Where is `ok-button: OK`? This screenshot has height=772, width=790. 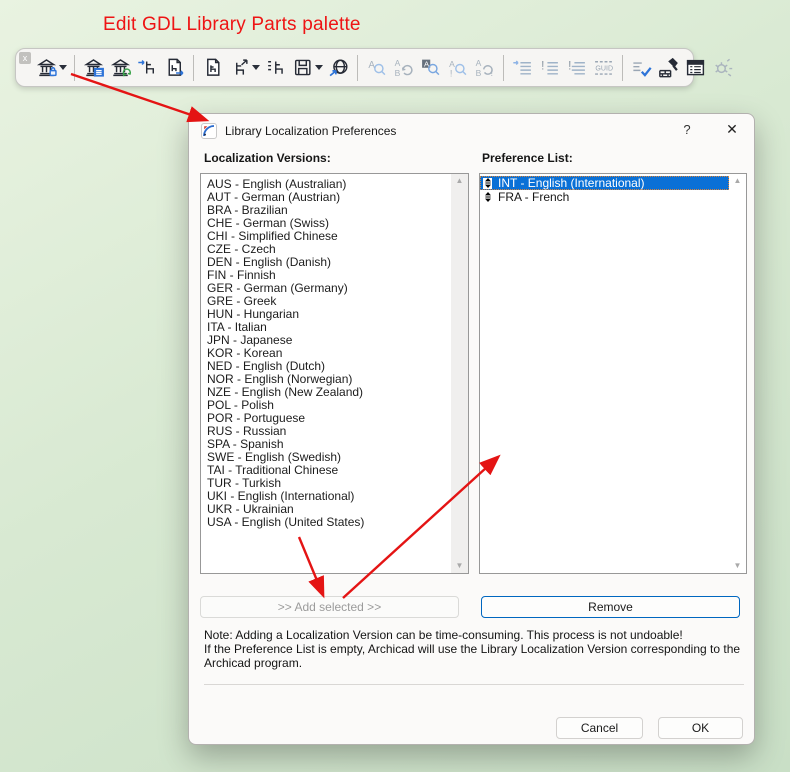 ok-button: OK is located at coordinates (700, 728).